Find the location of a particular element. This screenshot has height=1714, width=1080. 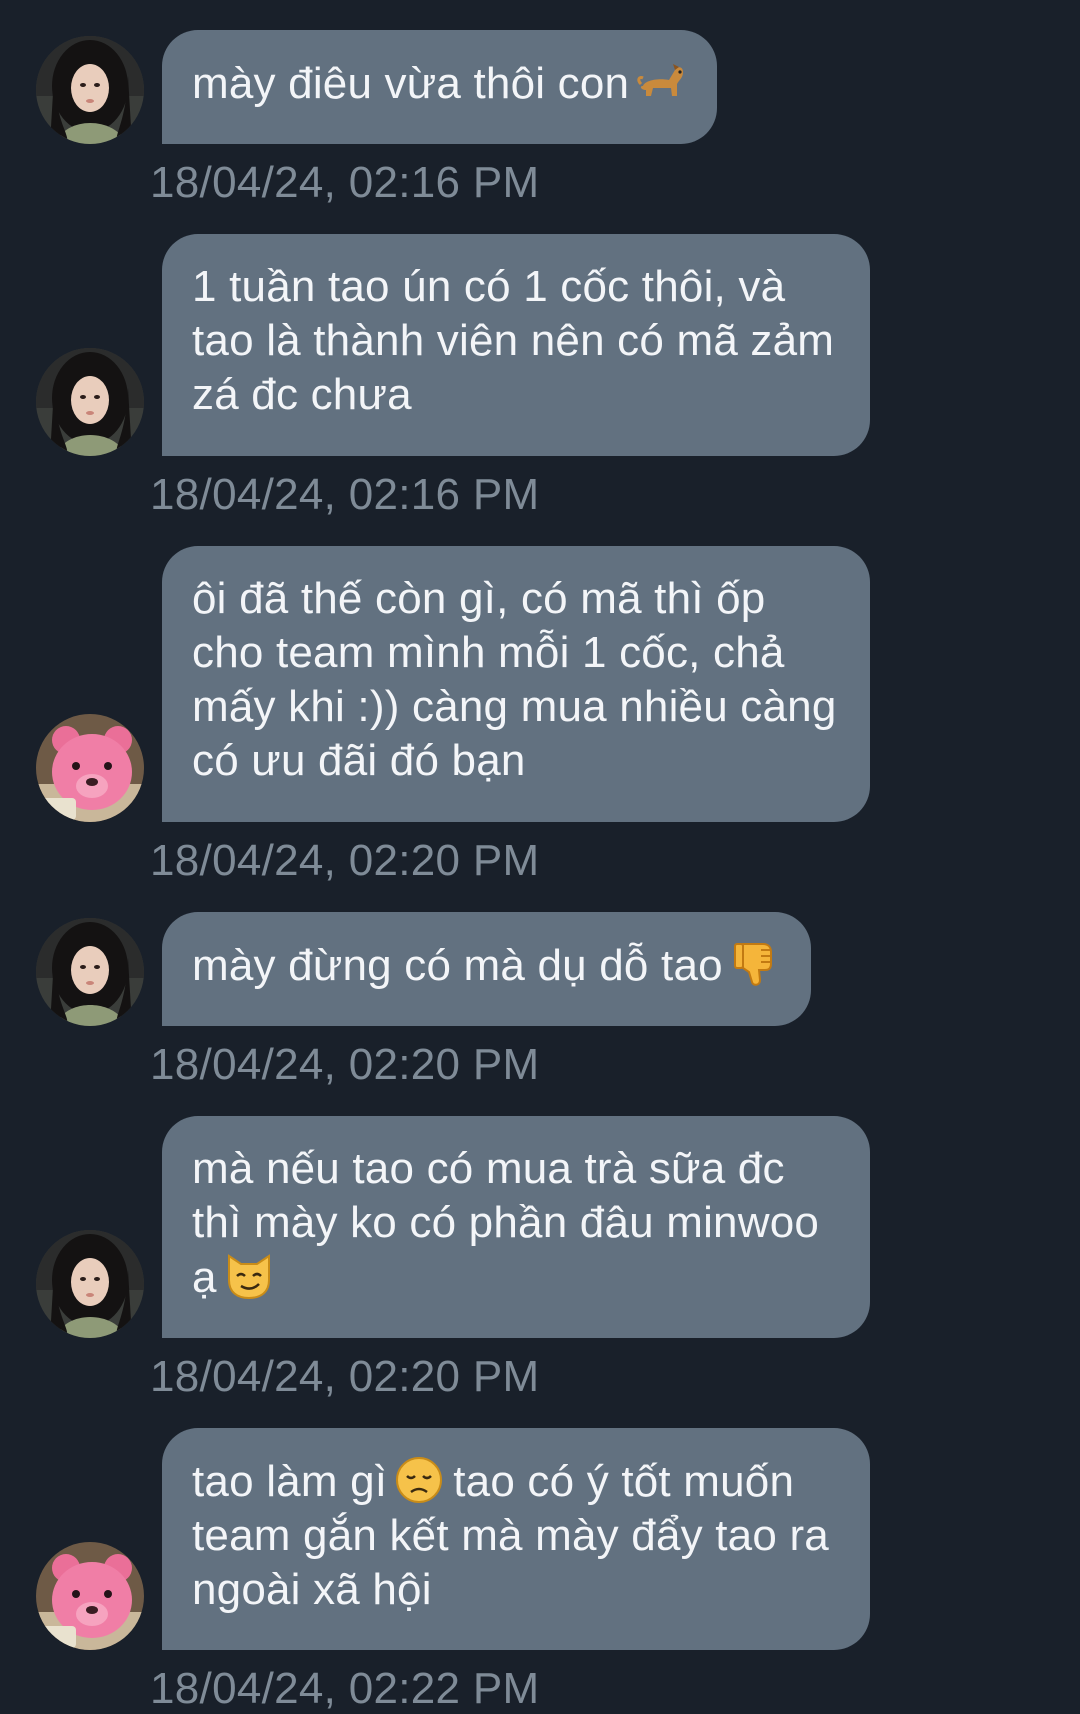

message-bubble: mày điêu vừa thôi con is located at coordinates (440, 87).